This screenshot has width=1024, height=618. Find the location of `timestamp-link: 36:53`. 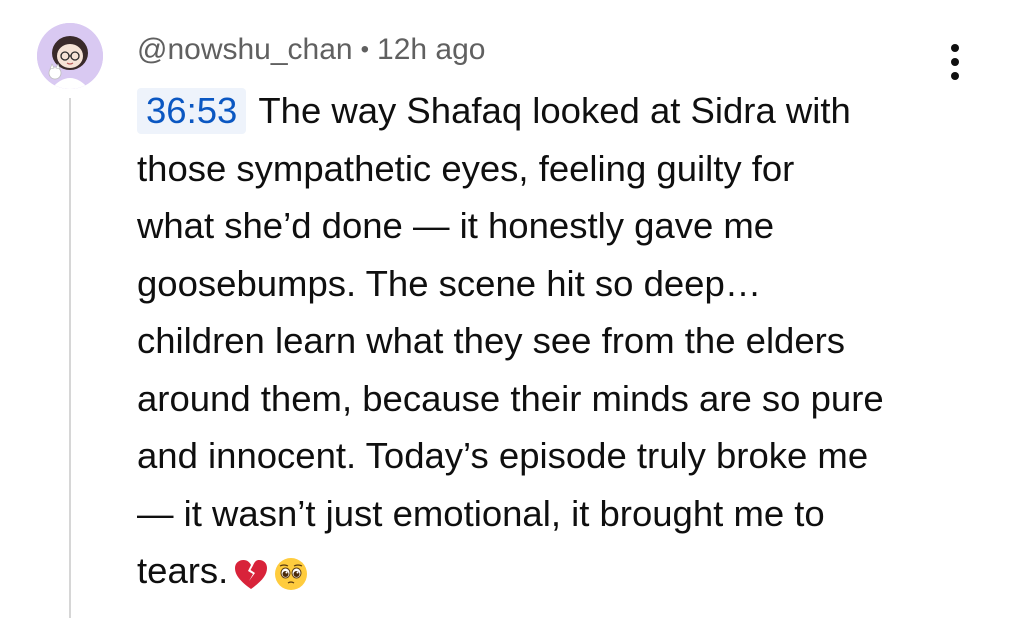

timestamp-link: 36:53 is located at coordinates (192, 111).